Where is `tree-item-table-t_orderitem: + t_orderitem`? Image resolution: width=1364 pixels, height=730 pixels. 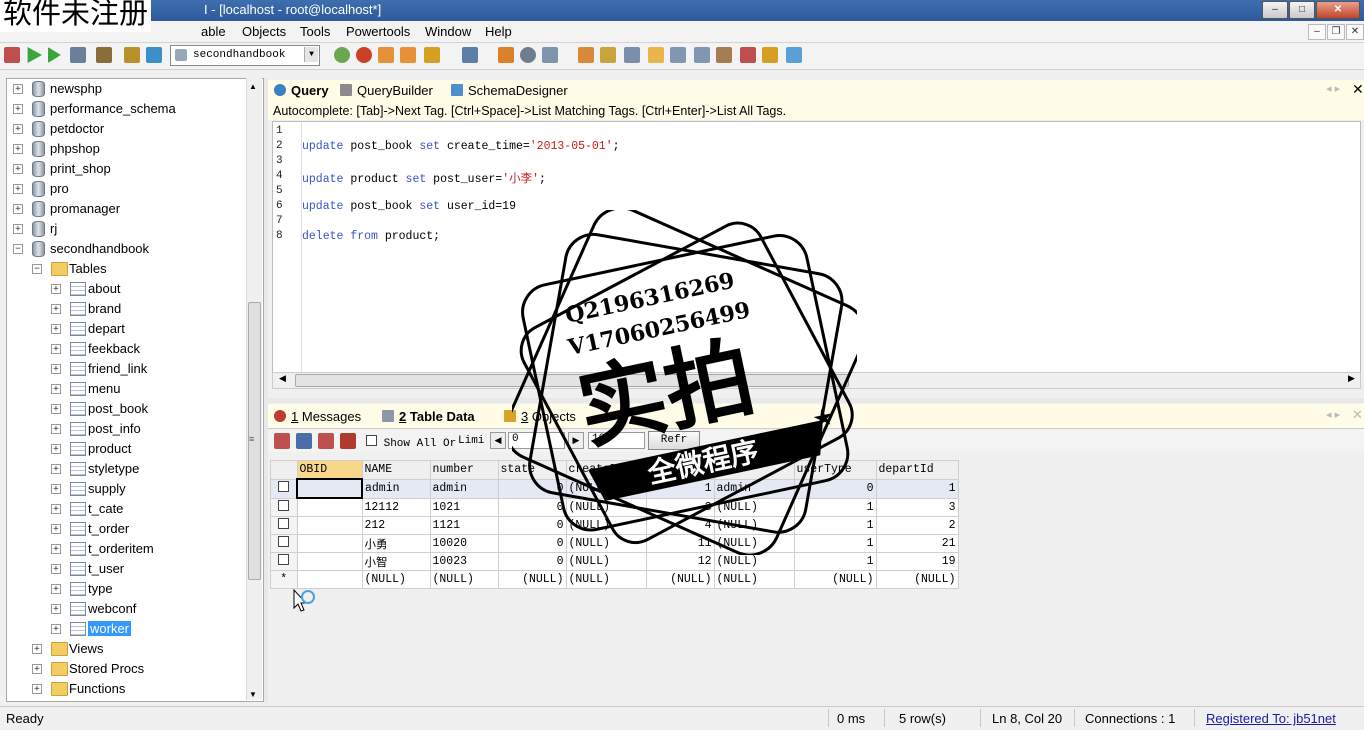
tree-item-table-t_orderitem: + t_orderitem is located at coordinates (127, 549).